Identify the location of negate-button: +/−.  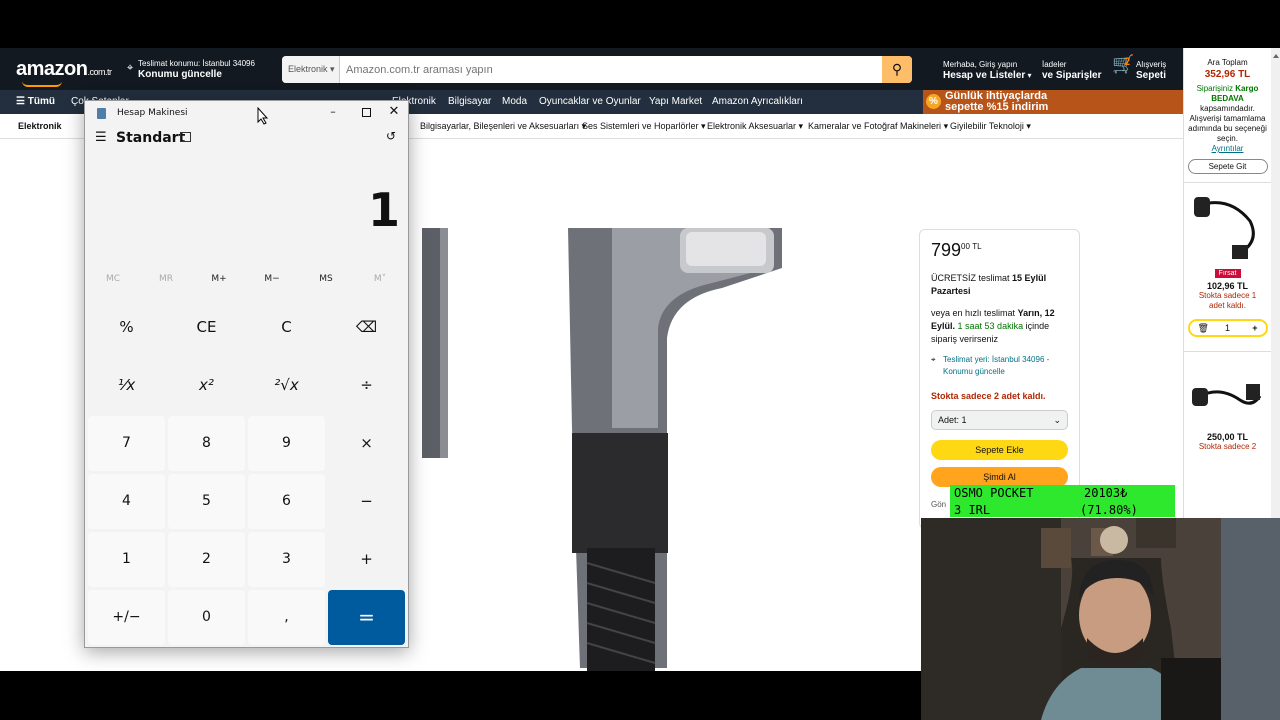
(126, 617).